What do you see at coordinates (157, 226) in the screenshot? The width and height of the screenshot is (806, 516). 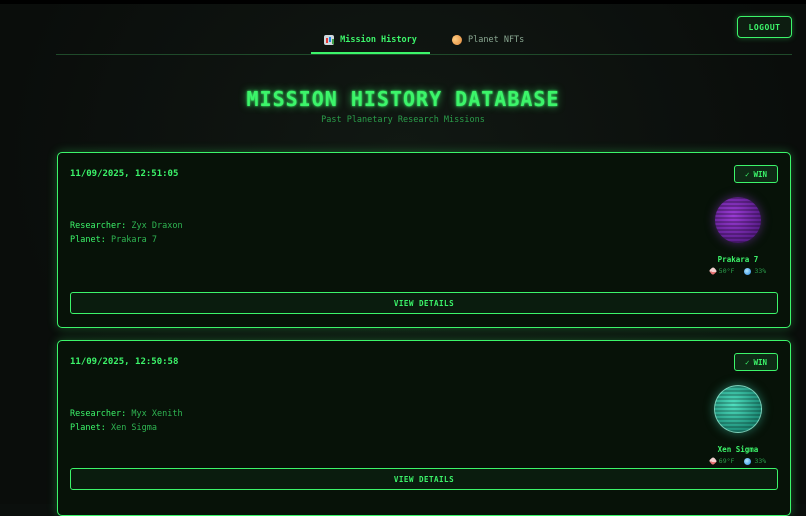 I see `researcher-value: Zyx Draxon` at bounding box center [157, 226].